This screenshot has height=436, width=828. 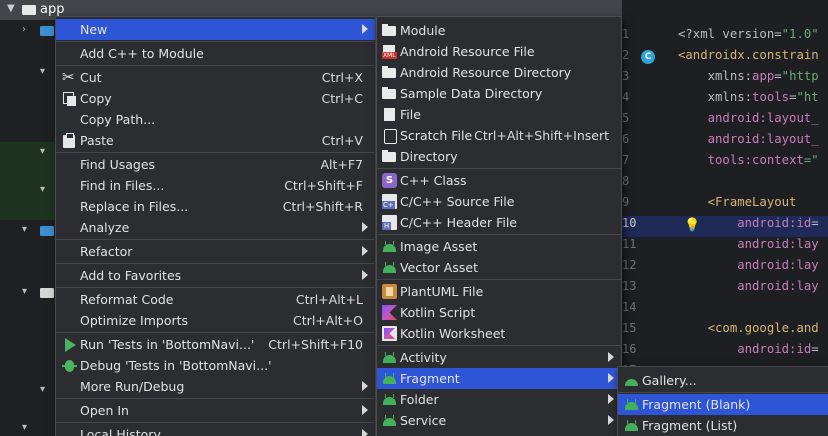 What do you see at coordinates (11, 8) in the screenshot?
I see `expand-arrow-icon: ▼` at bounding box center [11, 8].